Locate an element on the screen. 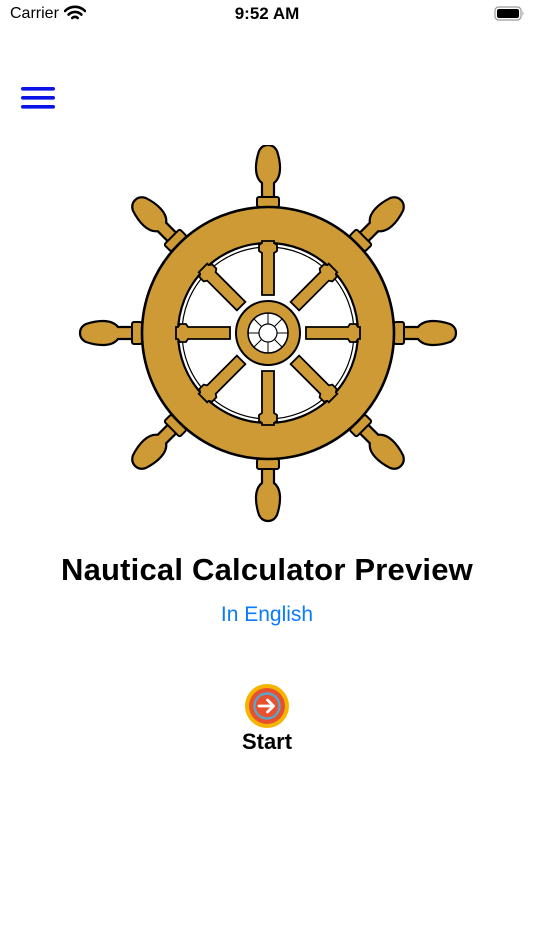 This screenshot has width=534, height=950. menu-button is located at coordinates (38, 98).